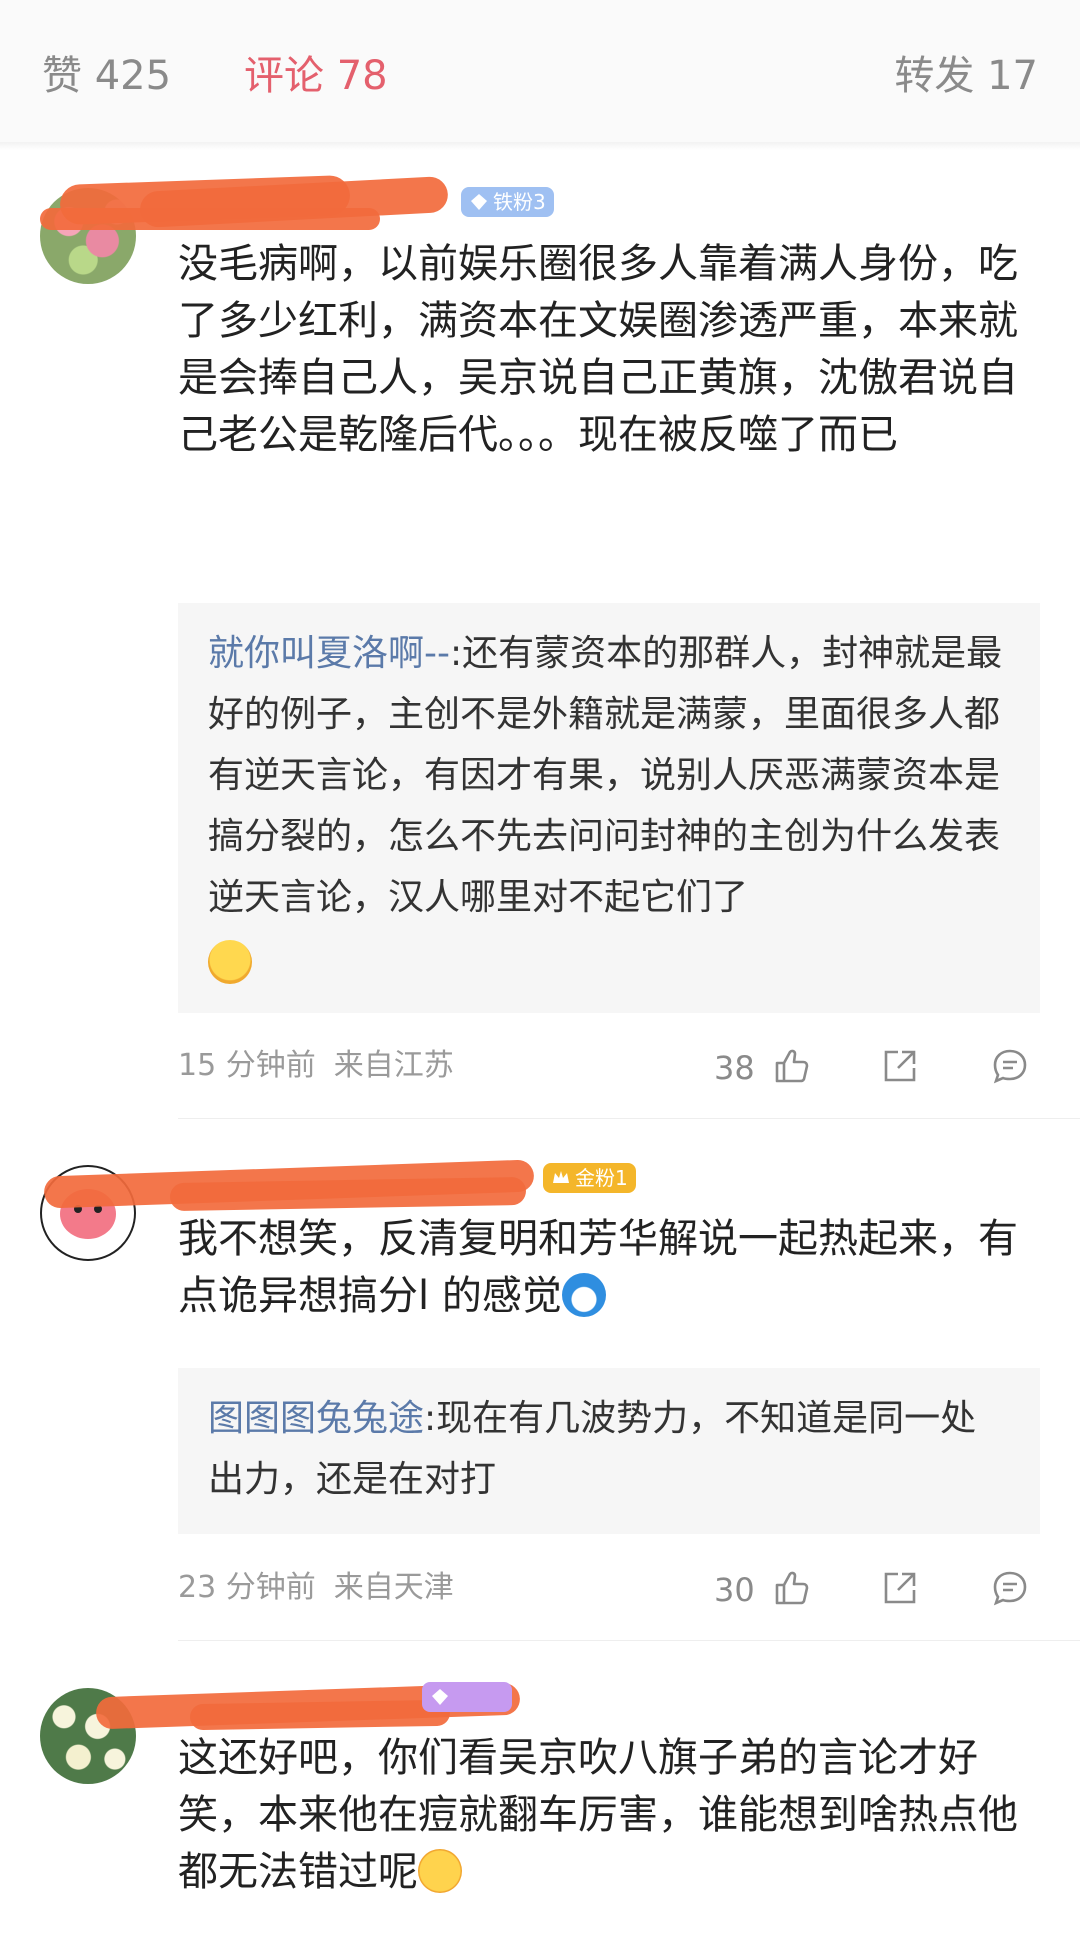 The width and height of the screenshot is (1080, 1933). Describe the element at coordinates (540, 146) in the screenshot. I see `tab-bar-shadow` at that location.